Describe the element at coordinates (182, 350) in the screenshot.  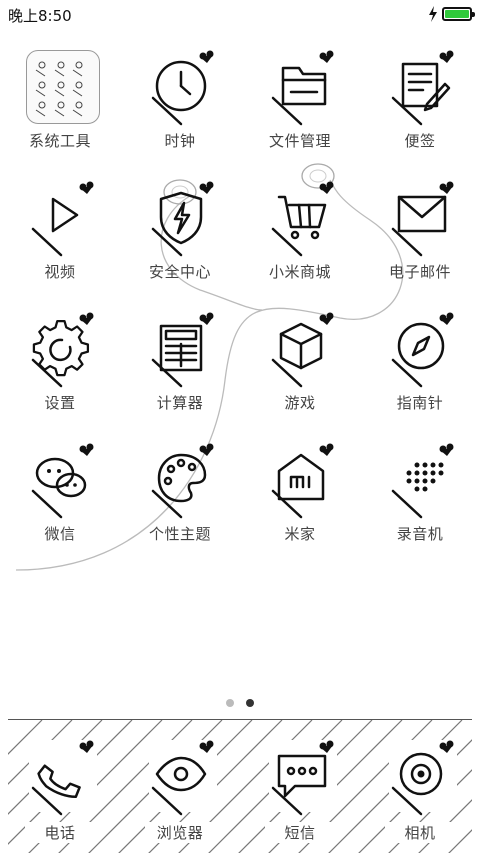
I see `calculator-icon` at that location.